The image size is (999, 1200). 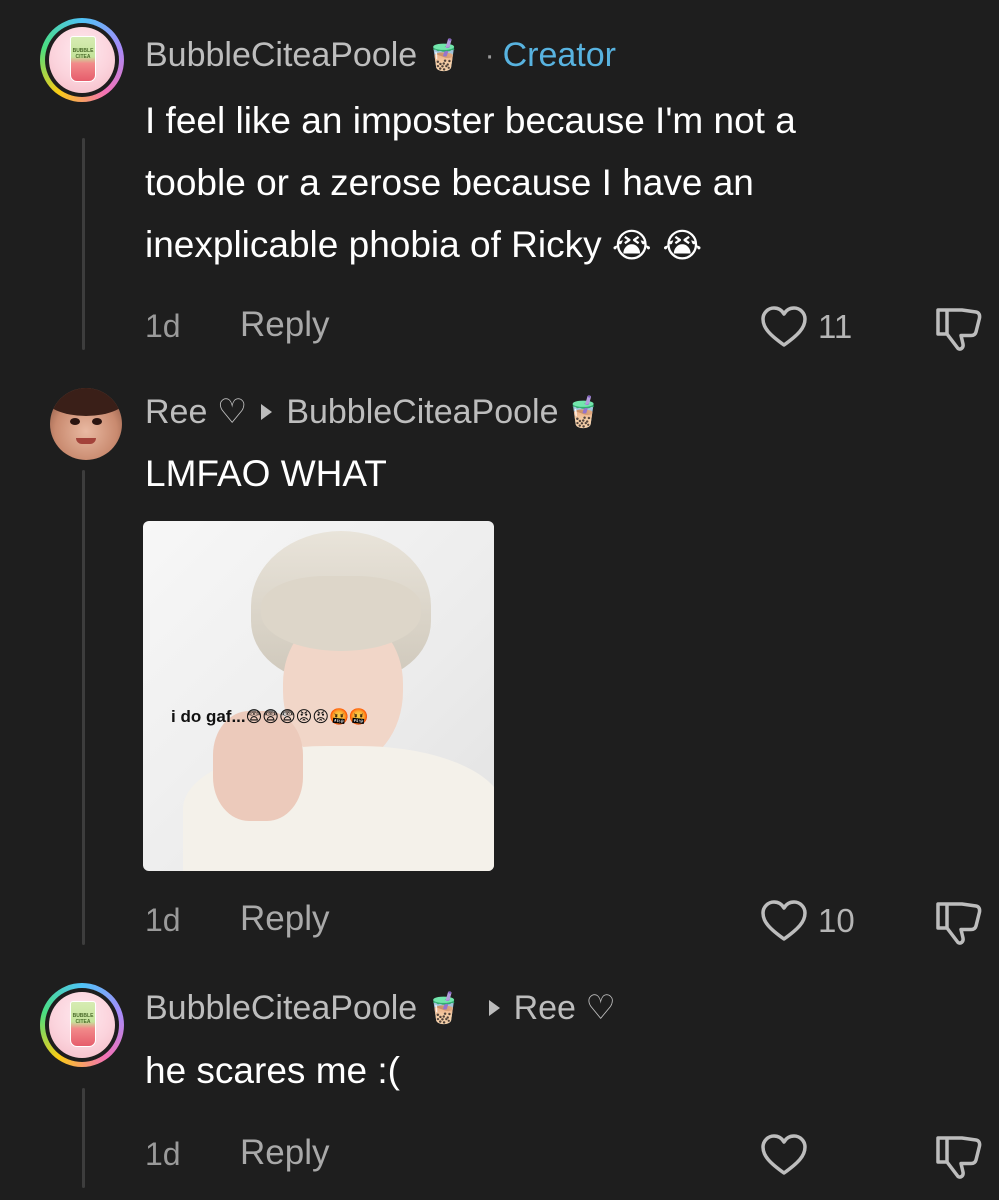 What do you see at coordinates (266, 473) in the screenshot?
I see `comment-text: LMFAO WHAT` at bounding box center [266, 473].